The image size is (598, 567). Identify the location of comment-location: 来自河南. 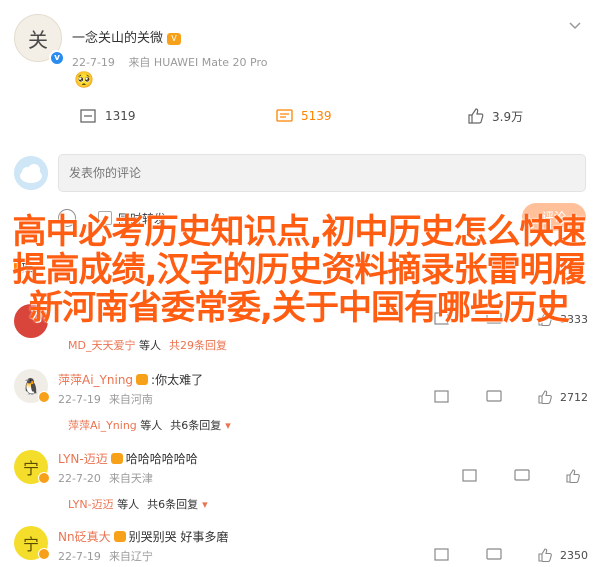
(130, 399).